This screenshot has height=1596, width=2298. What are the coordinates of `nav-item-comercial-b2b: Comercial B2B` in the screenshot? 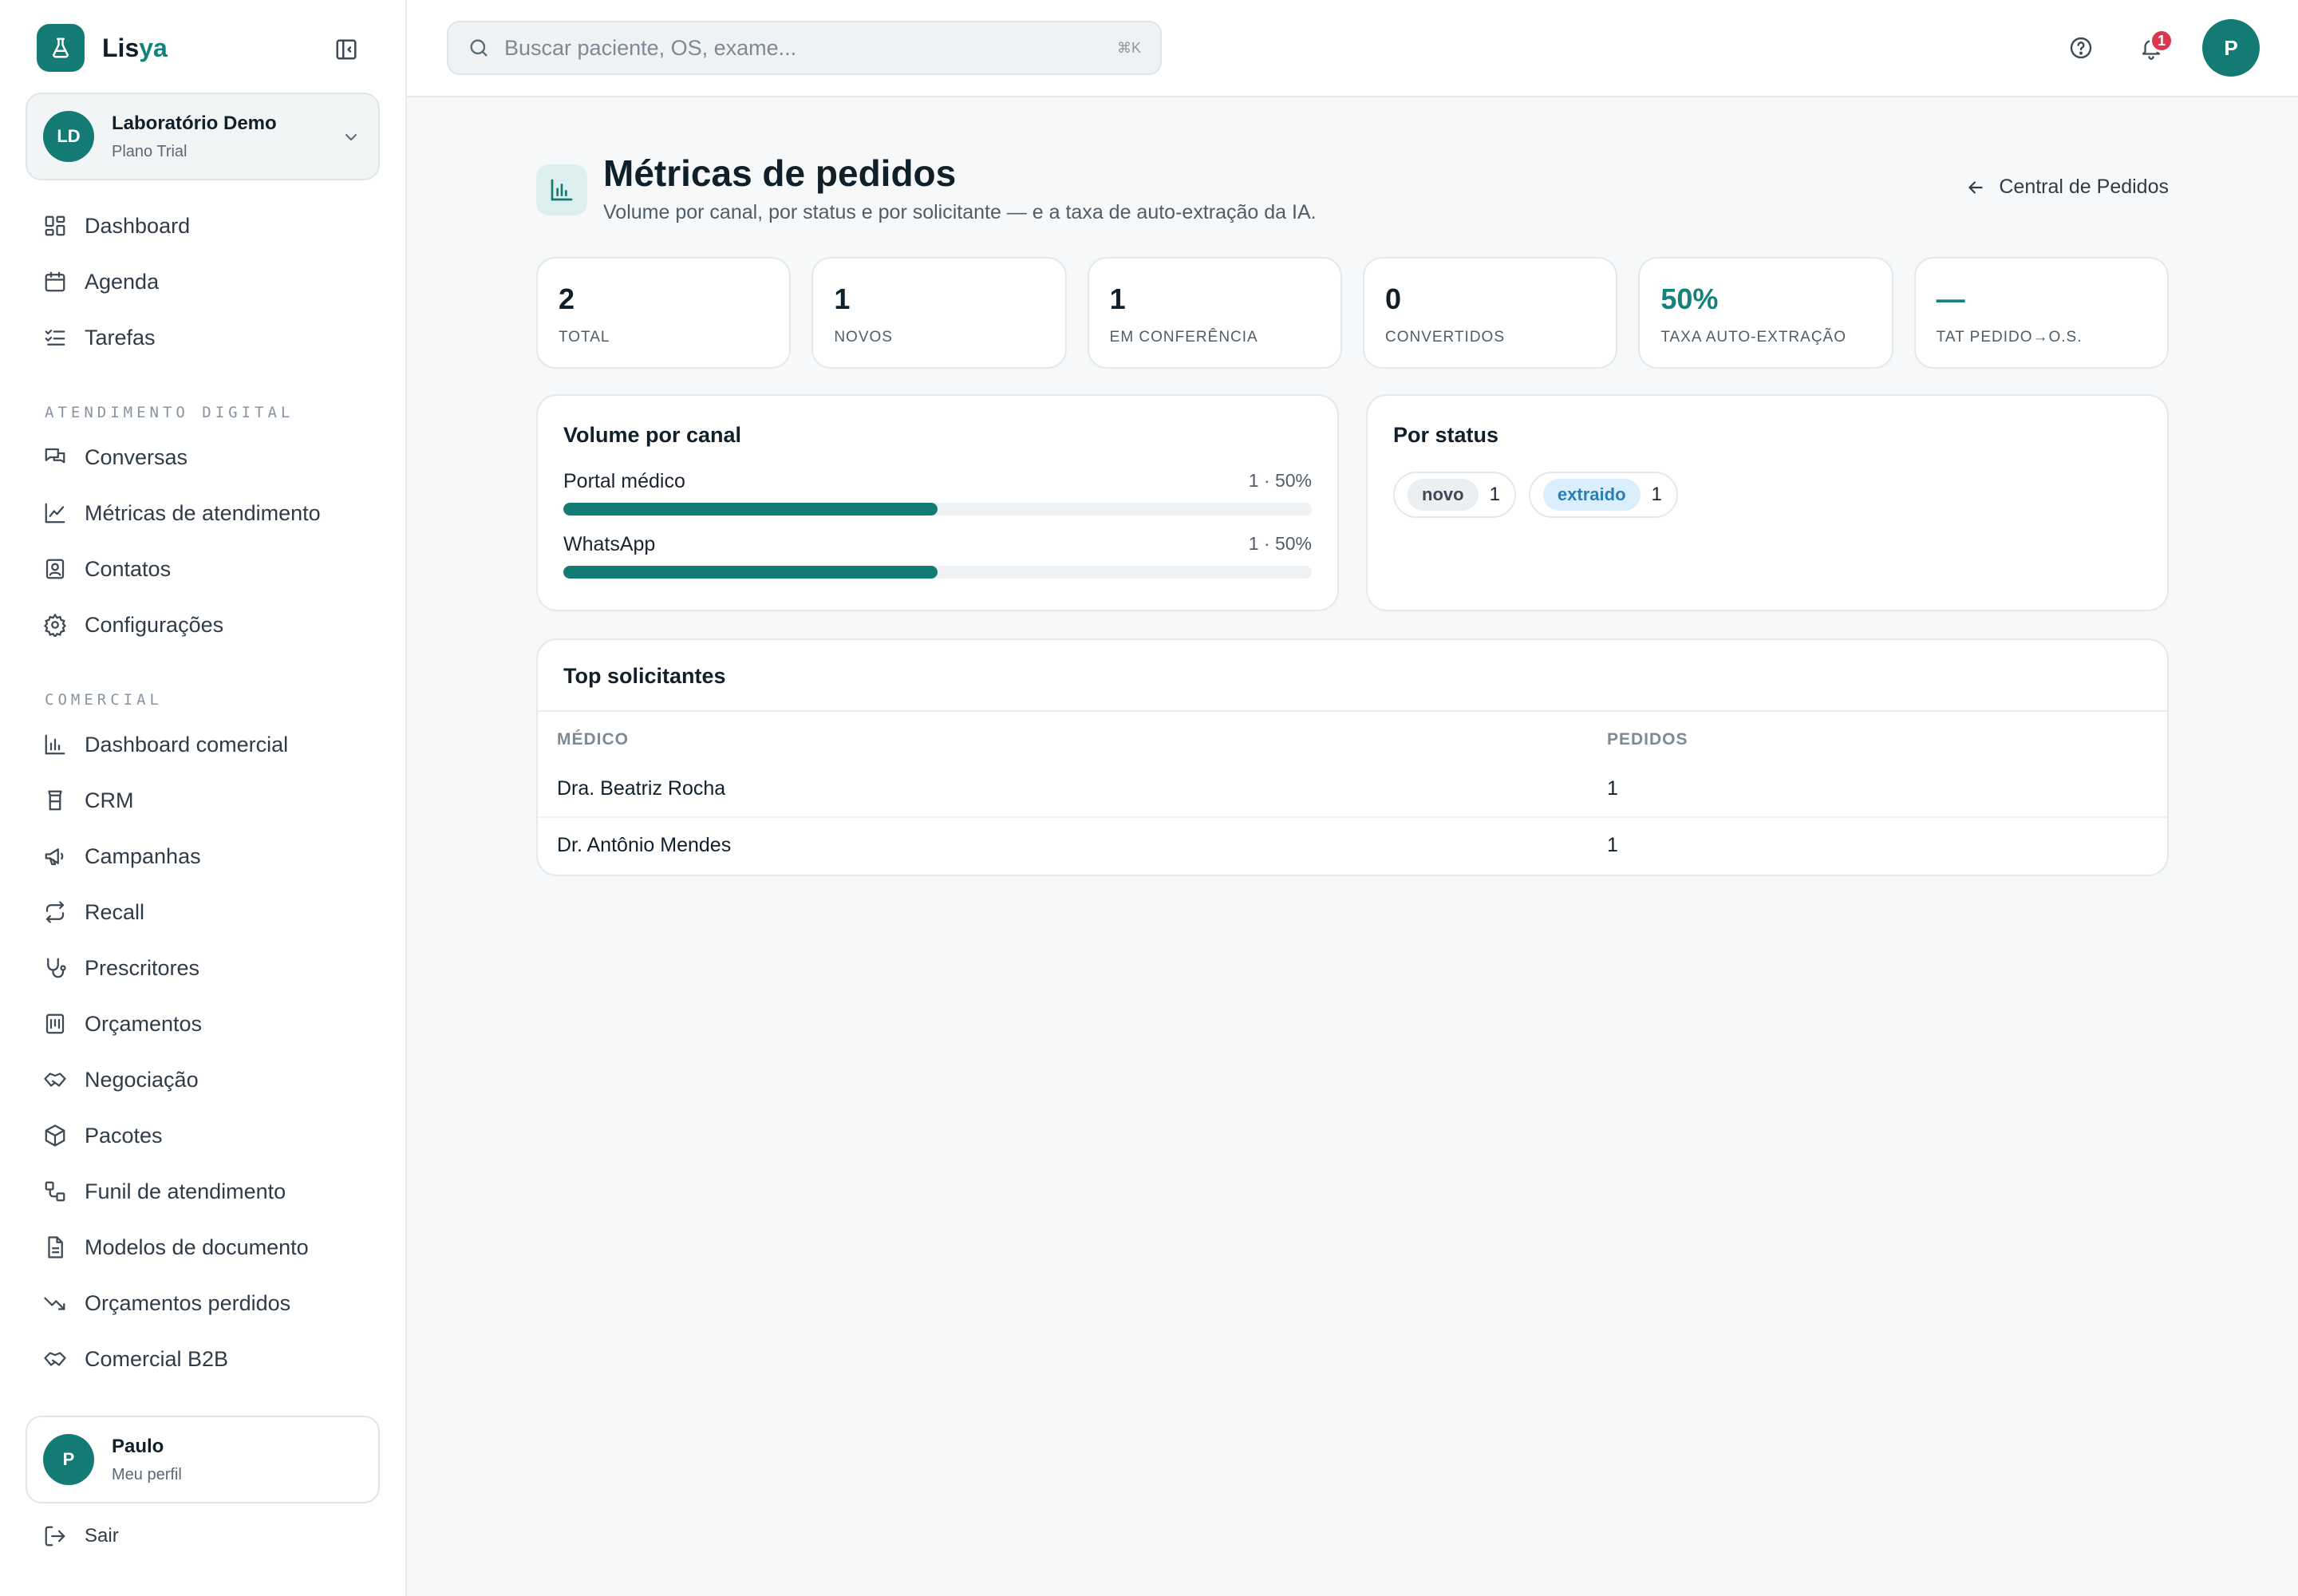 It's located at (203, 1359).